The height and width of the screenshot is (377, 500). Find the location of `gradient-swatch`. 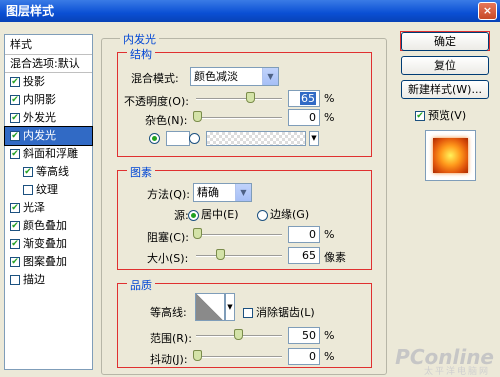

gradient-swatch is located at coordinates (255, 138).